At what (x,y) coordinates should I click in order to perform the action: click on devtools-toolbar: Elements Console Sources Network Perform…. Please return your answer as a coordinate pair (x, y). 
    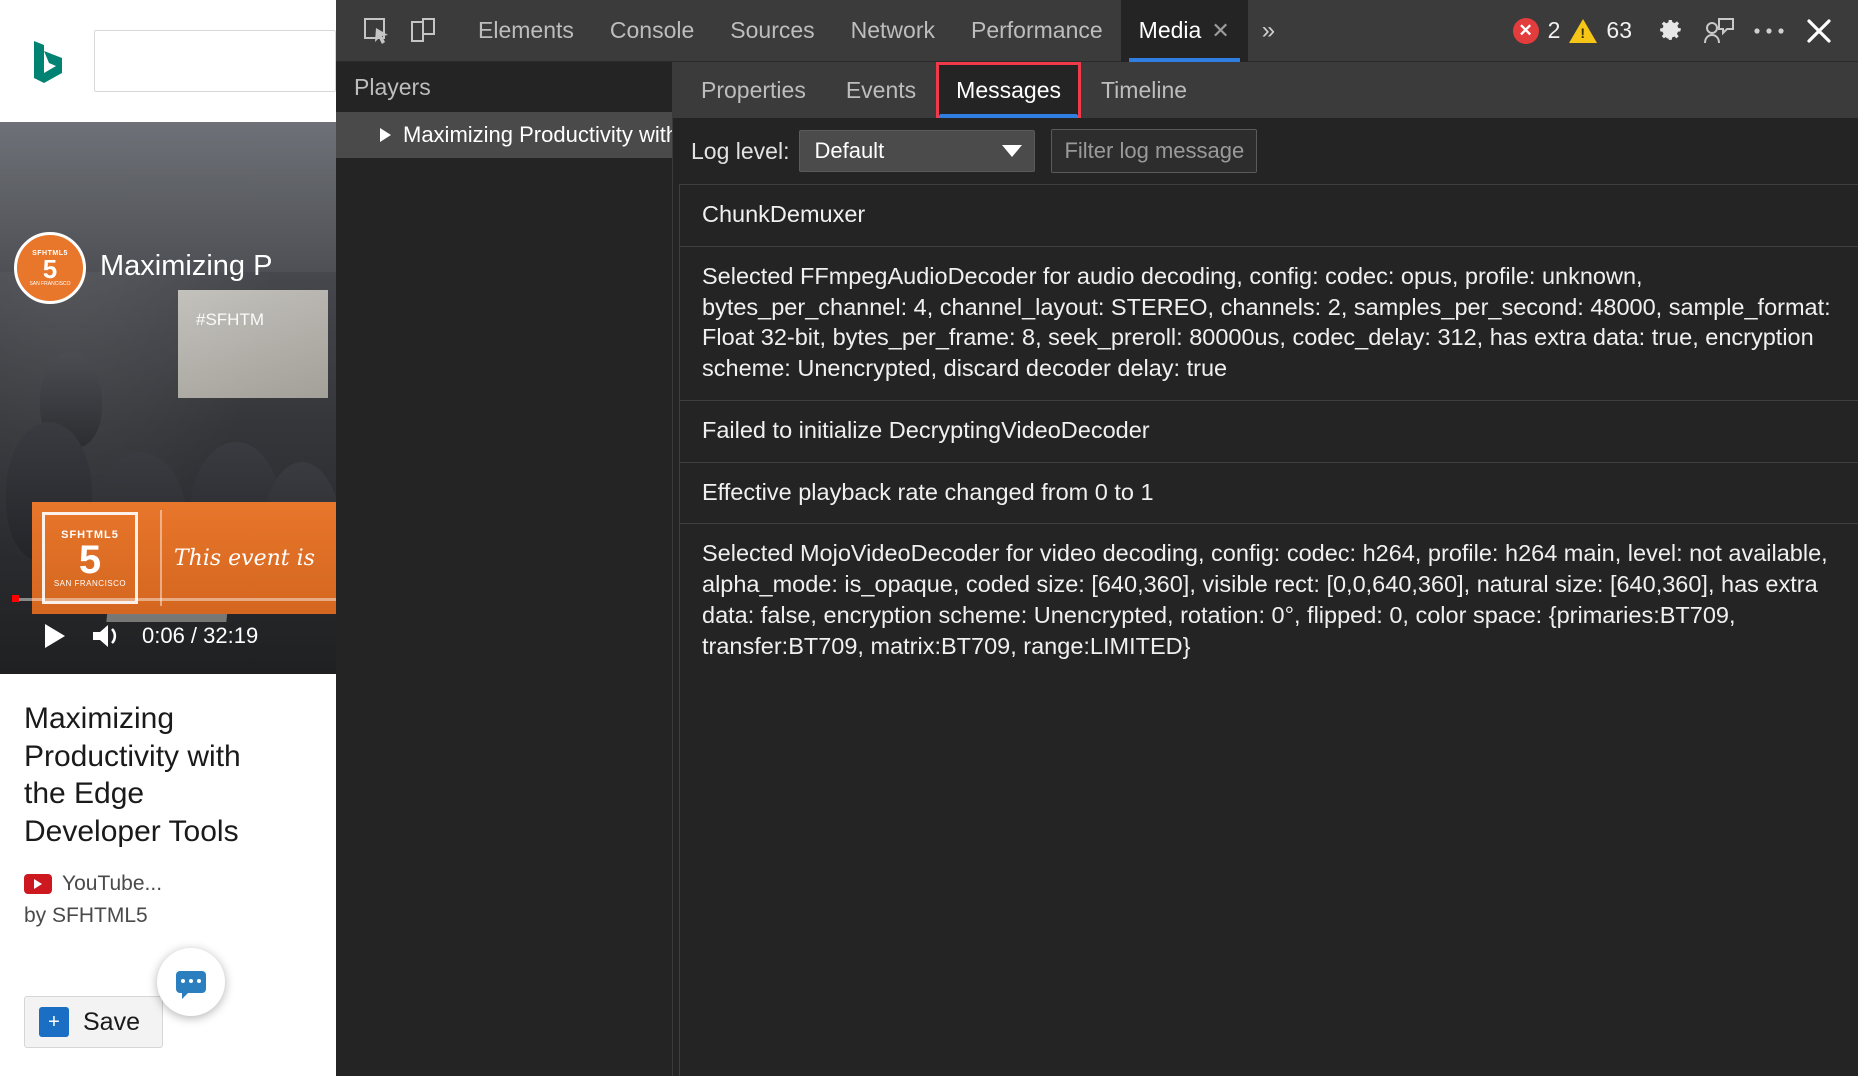
    Looking at the image, I should click on (1097, 31).